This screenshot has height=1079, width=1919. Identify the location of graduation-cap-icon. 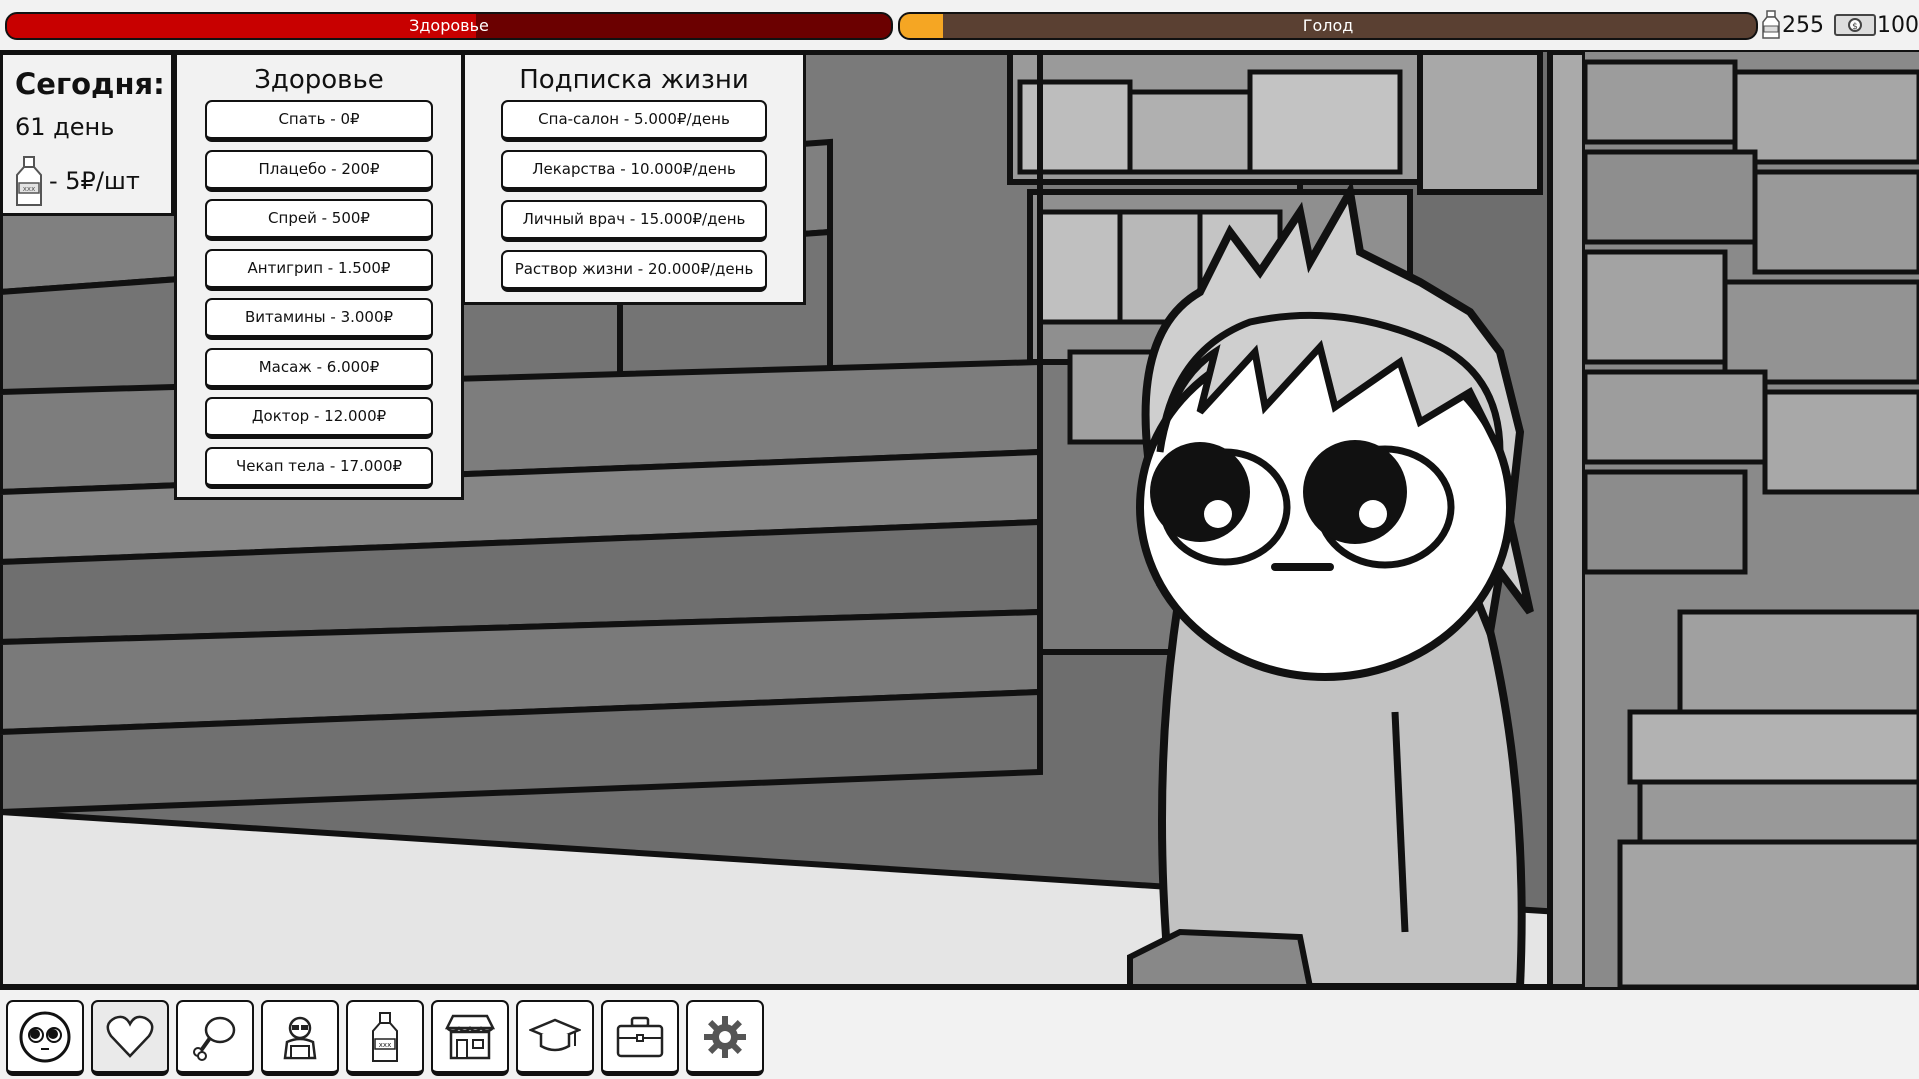
(555, 1034).